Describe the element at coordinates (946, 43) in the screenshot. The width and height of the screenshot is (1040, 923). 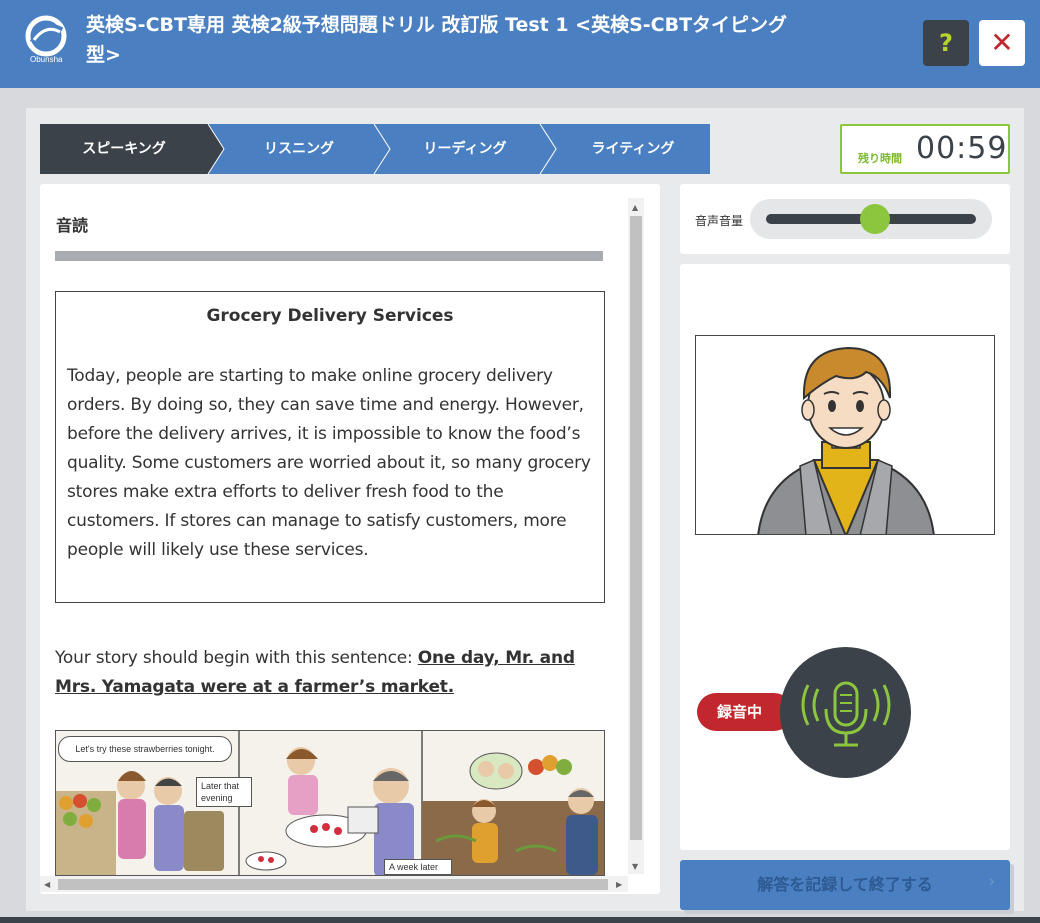
I see `help-button: ?` at that location.